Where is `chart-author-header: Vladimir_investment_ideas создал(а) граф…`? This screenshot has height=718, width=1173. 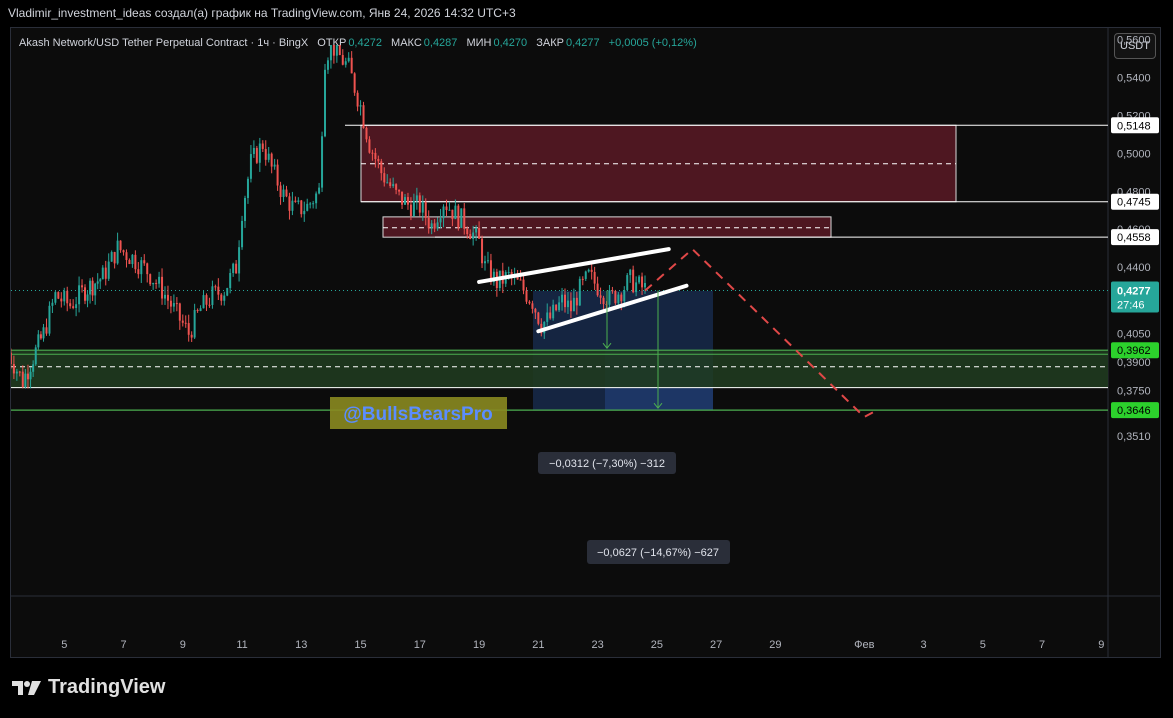 chart-author-header: Vladimir_investment_ideas создал(а) граф… is located at coordinates (262, 13).